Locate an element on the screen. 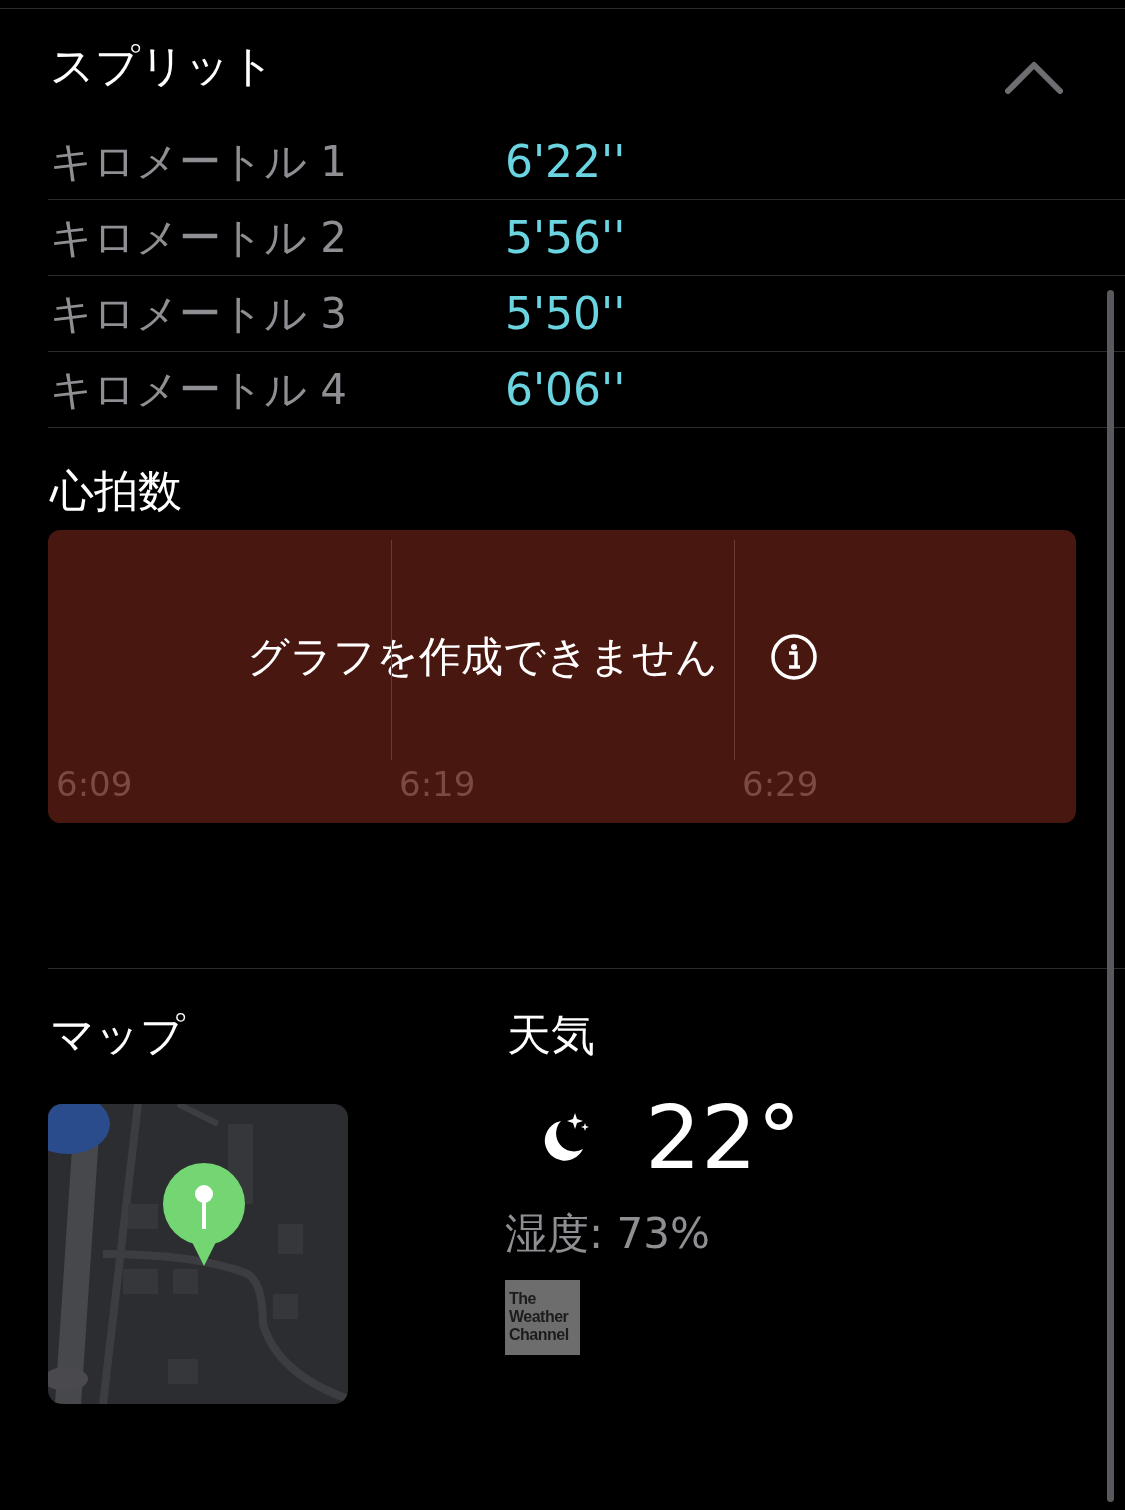  split-pace: 6'06'' is located at coordinates (565, 389).